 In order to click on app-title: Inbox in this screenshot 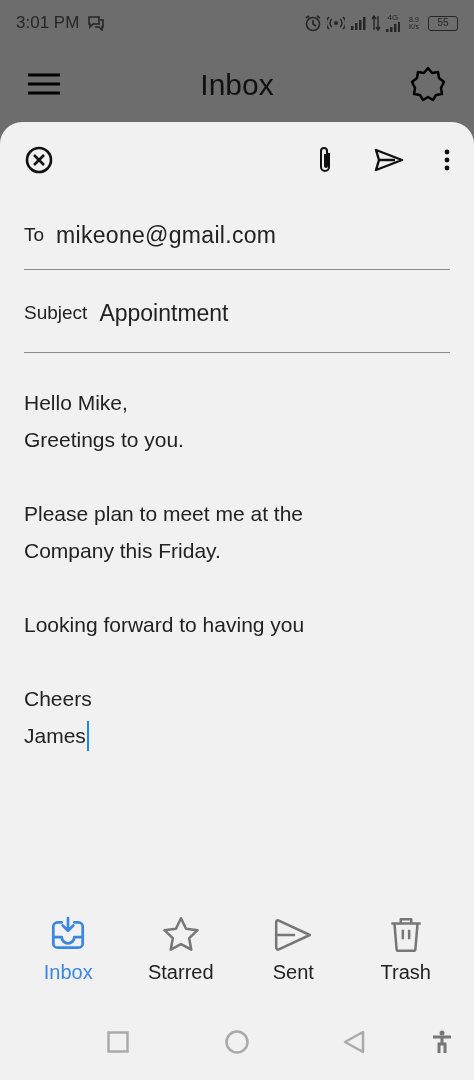, I will do `click(237, 84)`.